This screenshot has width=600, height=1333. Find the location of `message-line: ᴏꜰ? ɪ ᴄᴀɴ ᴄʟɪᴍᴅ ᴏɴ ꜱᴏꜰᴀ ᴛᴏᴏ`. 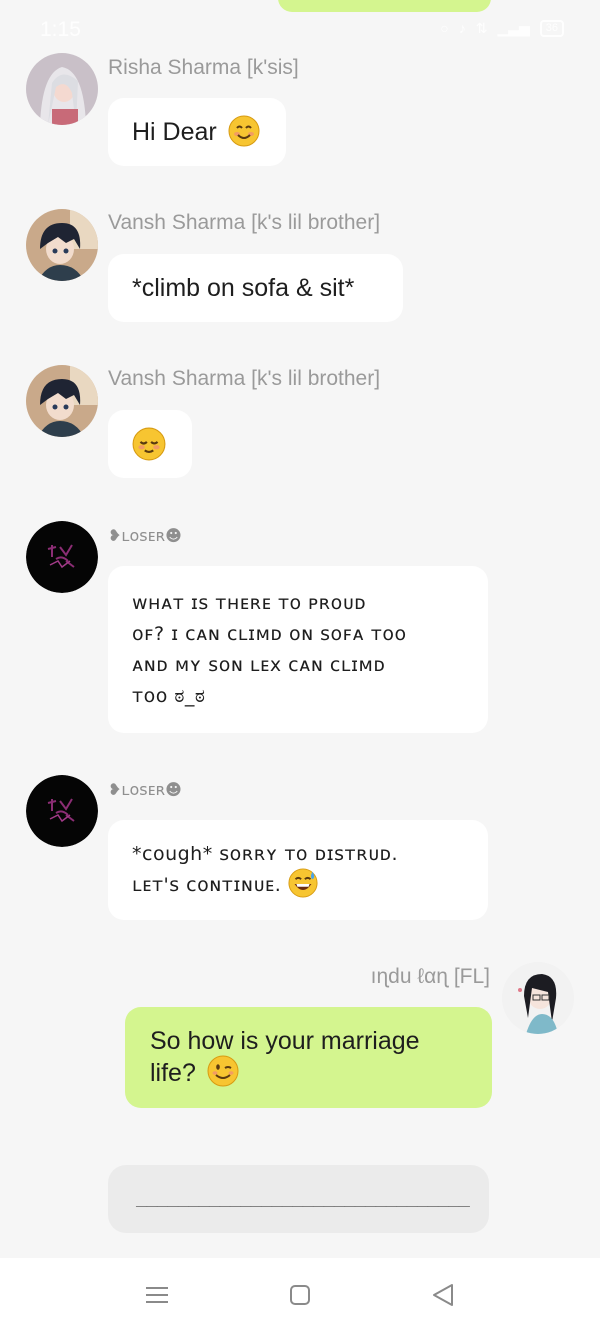

message-line: ᴏꜰ? ɪ ᴄᴀɴ ᴄʟɪᴍᴅ ᴏɴ ꜱᴏꜰᴀ ᴛᴏᴏ is located at coordinates (269, 634).